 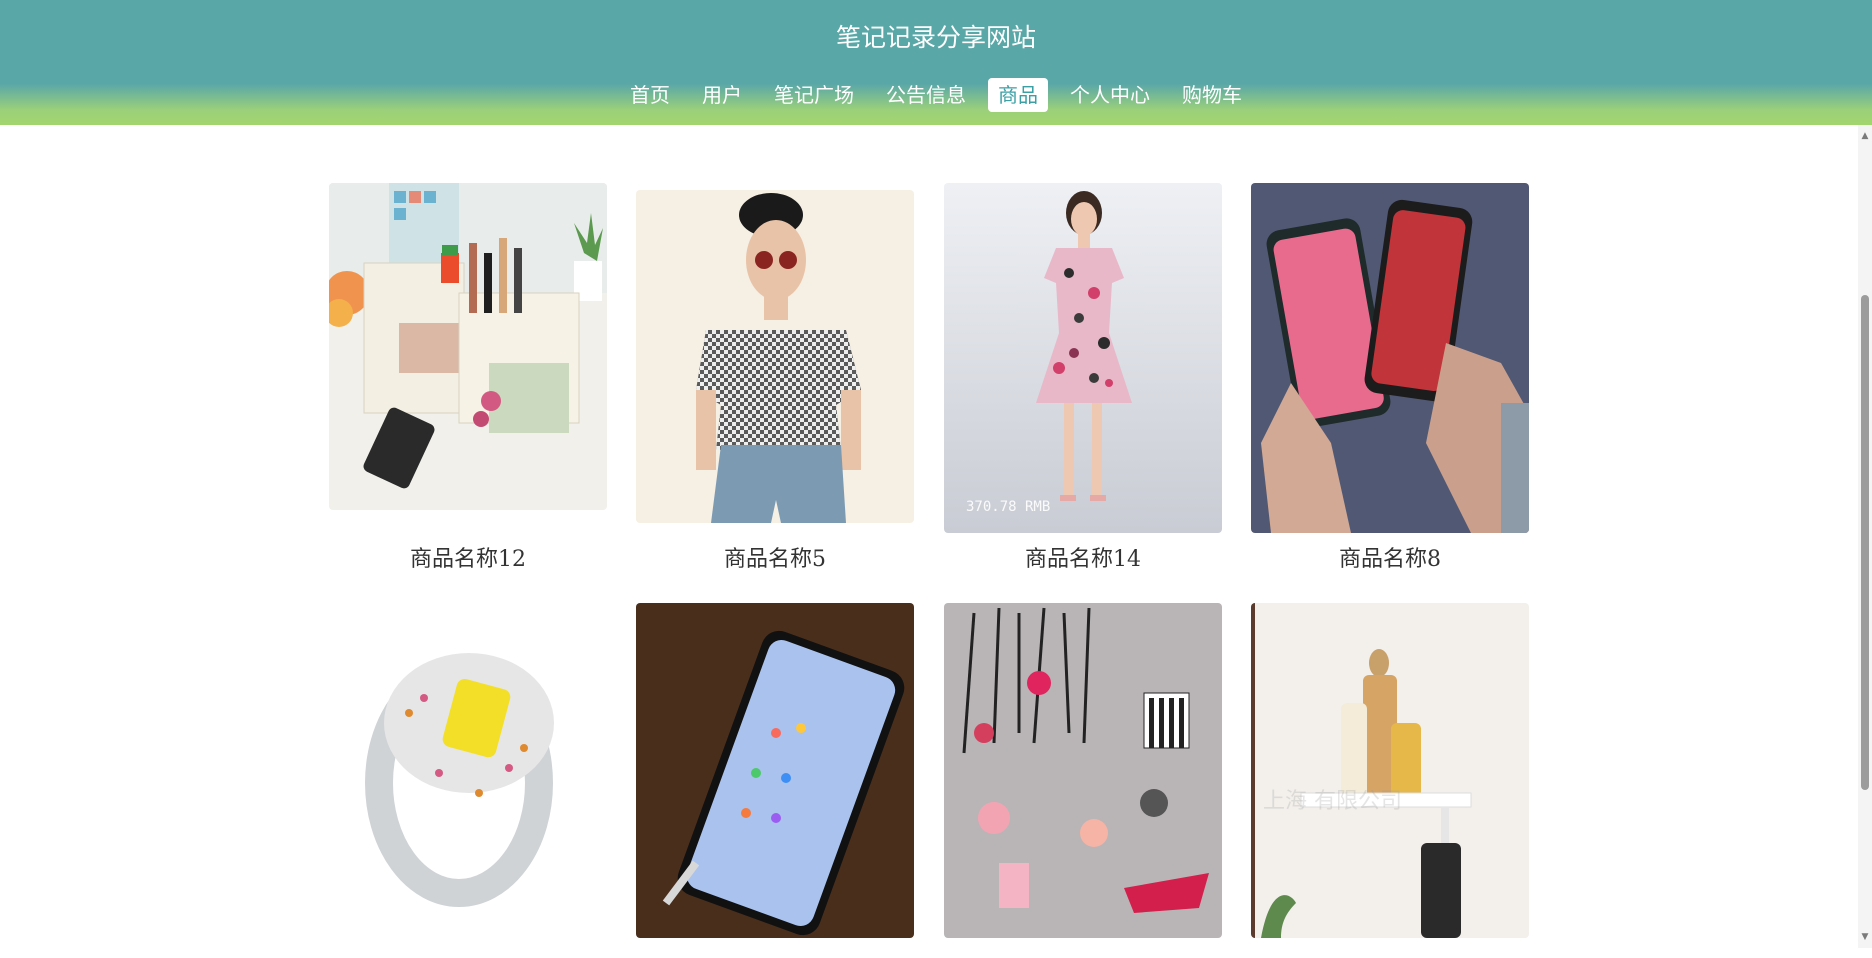 I want to click on nav-item-products: 商品, so click(x=1018, y=95).